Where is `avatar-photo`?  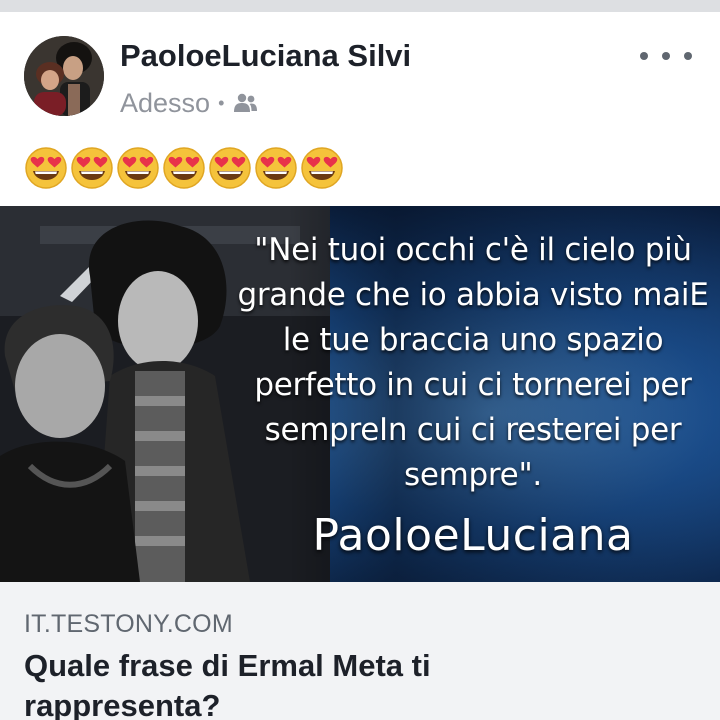 avatar-photo is located at coordinates (64, 76).